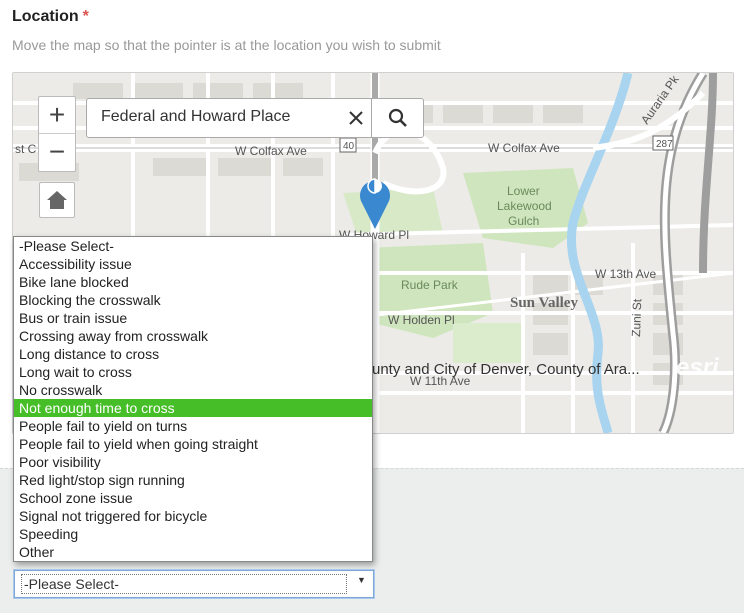 The width and height of the screenshot is (744, 613). Describe the element at coordinates (349, 146) in the screenshot. I see `map-label-hwy40: 40` at that location.